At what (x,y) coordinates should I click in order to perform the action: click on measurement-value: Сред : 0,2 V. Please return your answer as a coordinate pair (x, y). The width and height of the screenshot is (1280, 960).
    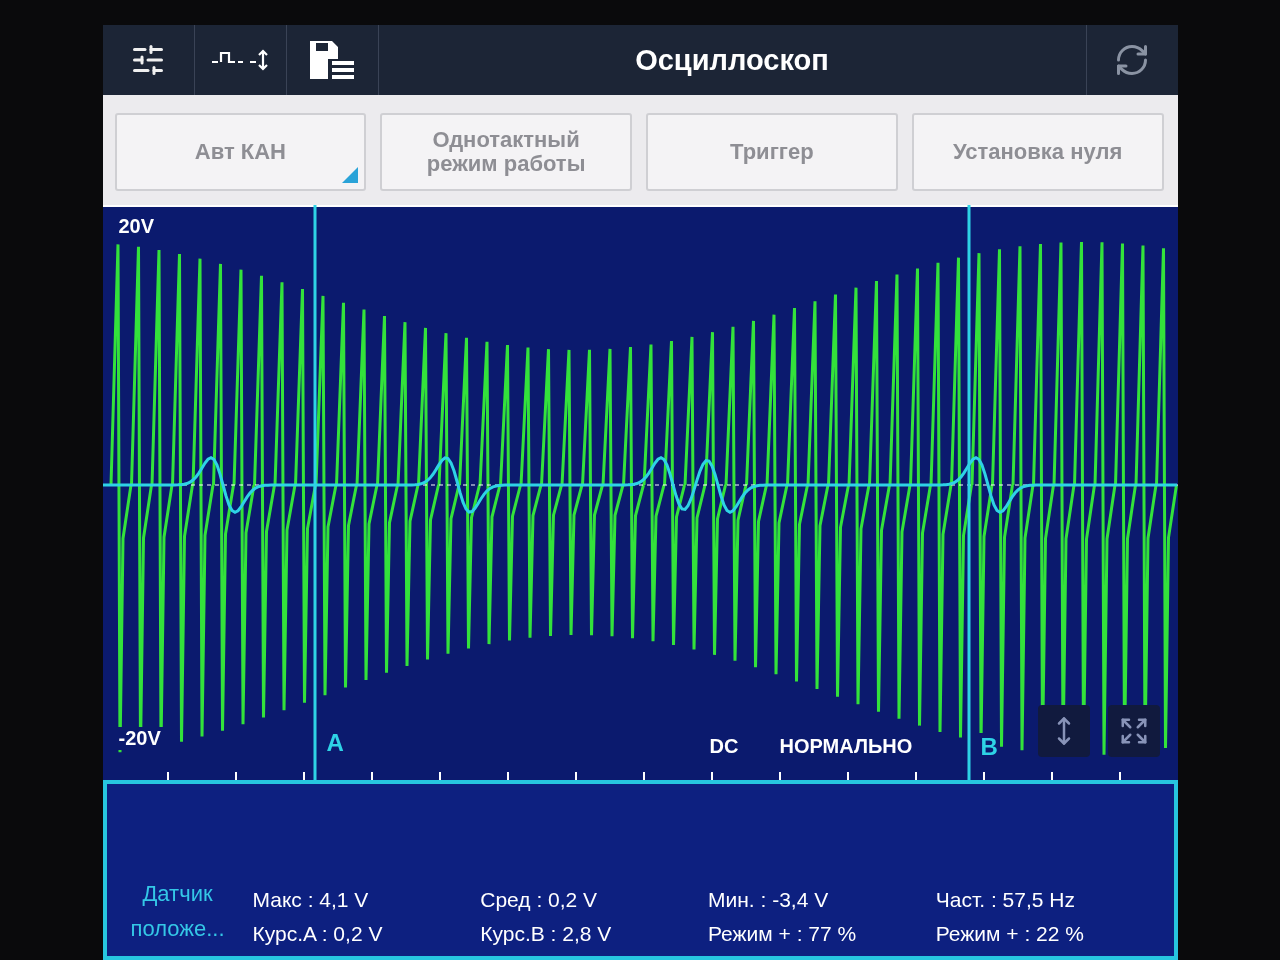
    Looking at the image, I should click on (539, 900).